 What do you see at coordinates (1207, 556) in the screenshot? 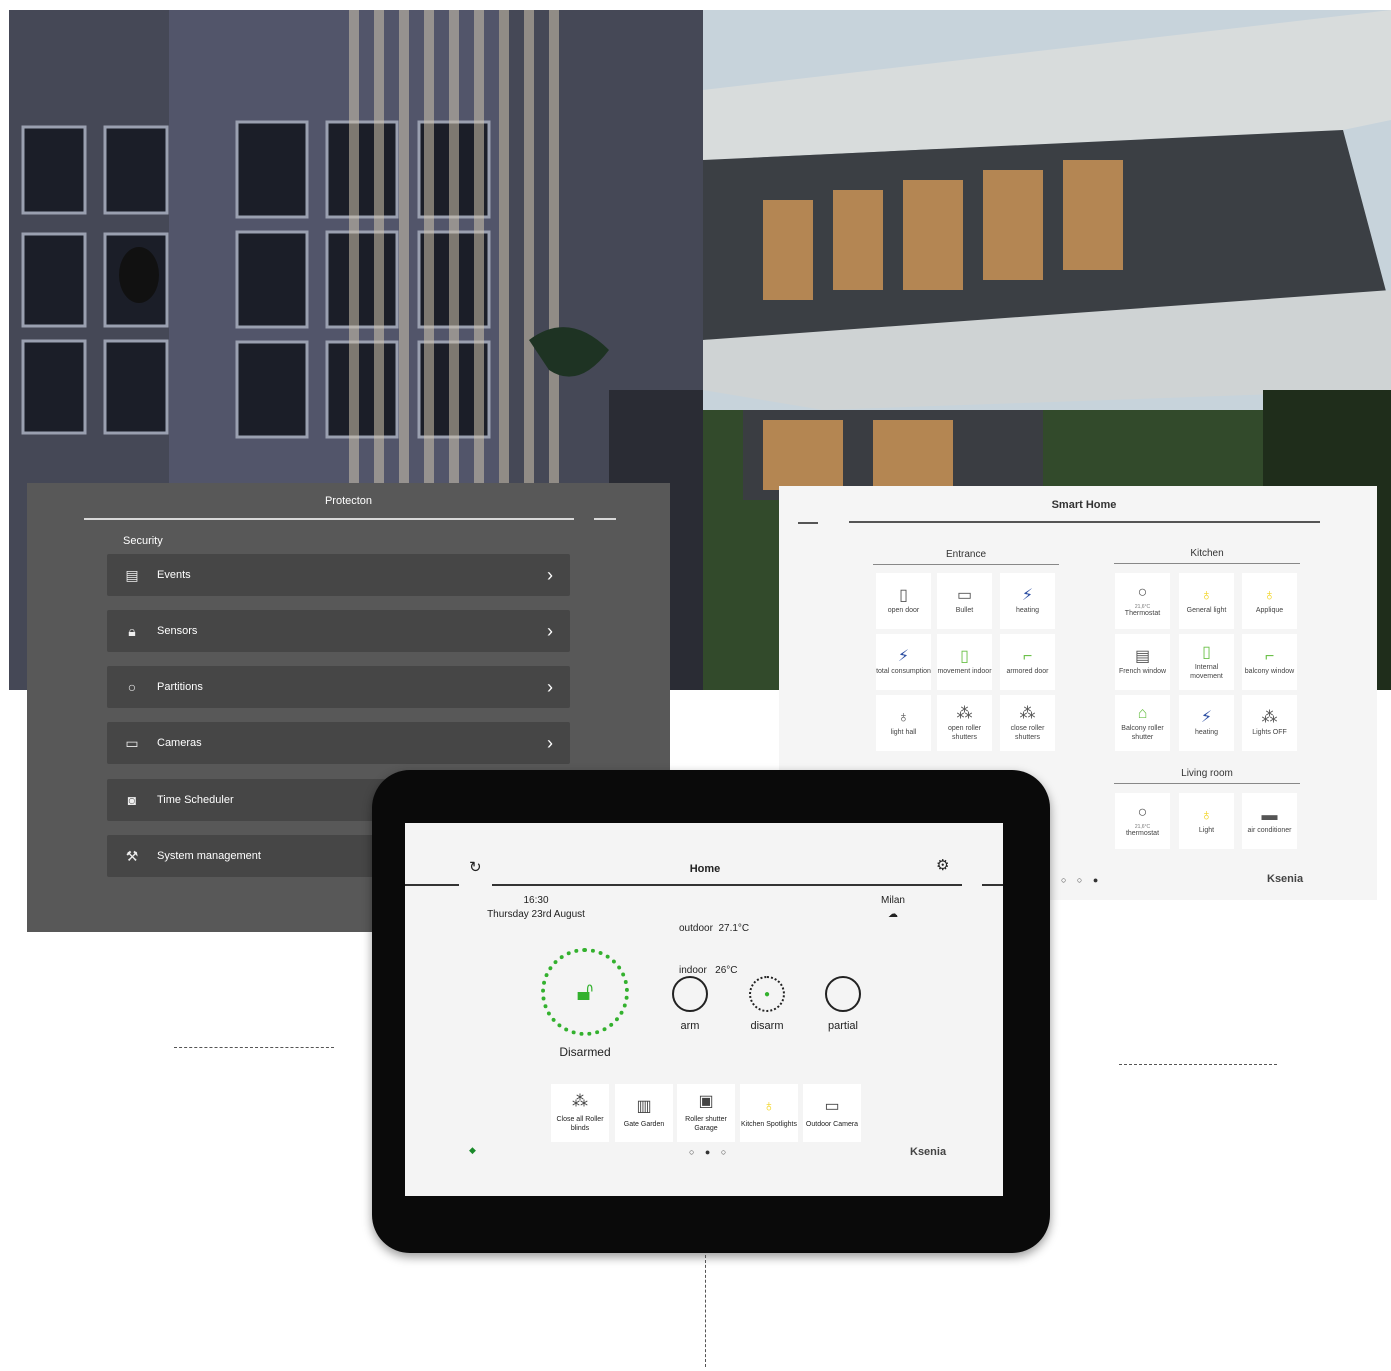
I see `room-title-kitchen: Kitchen` at bounding box center [1207, 556].